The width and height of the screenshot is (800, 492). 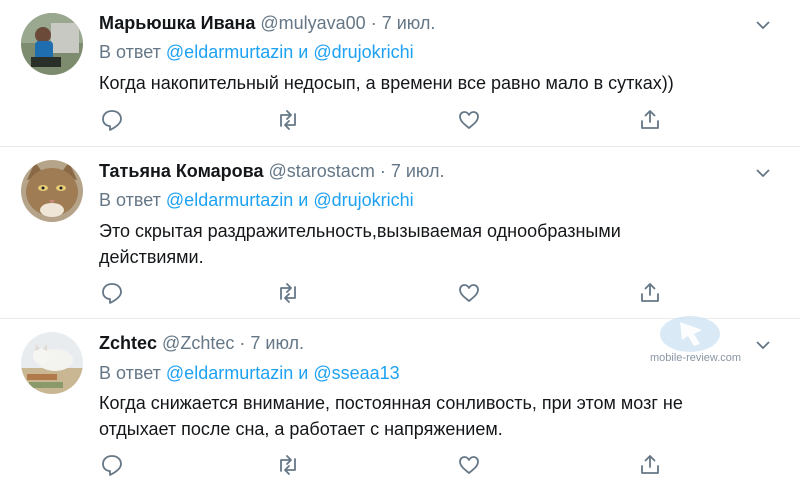 I want to click on user-name: Zchtec, so click(x=128, y=343).